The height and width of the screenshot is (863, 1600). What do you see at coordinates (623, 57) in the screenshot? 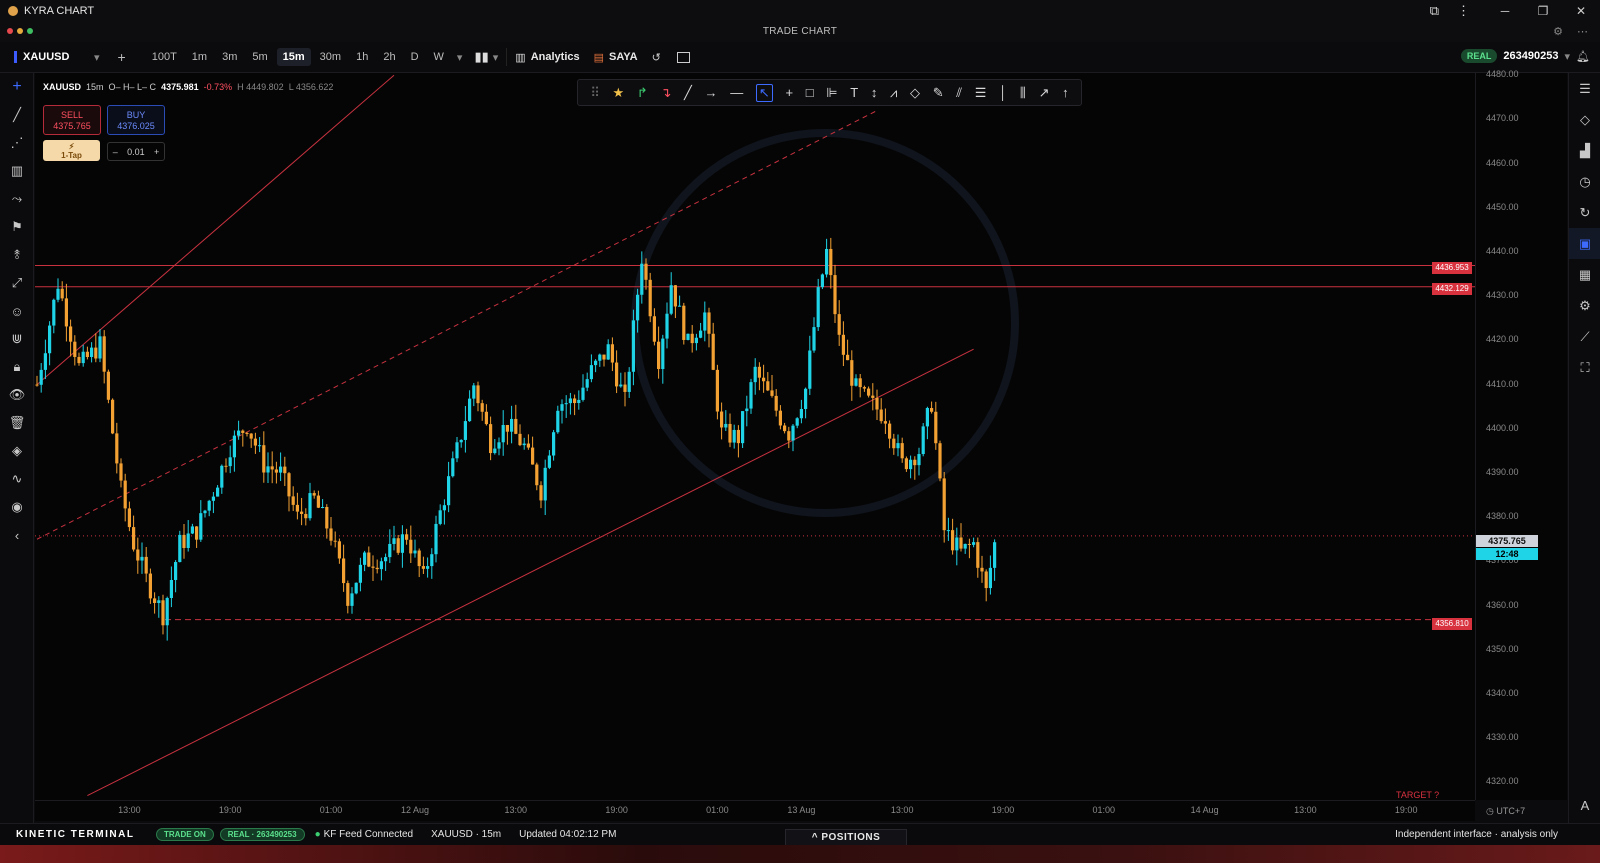
I see `saya-button: SAYA` at bounding box center [623, 57].